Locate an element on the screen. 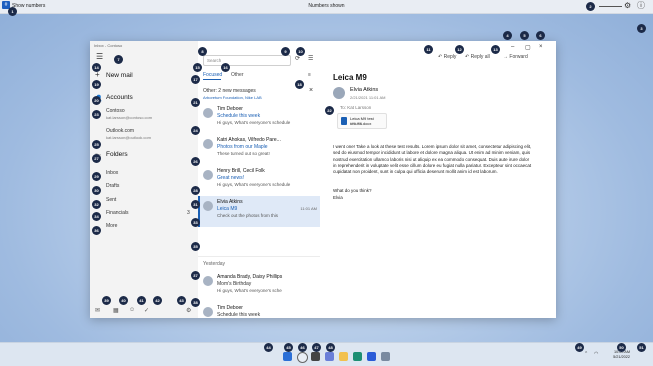 The image size is (653, 366). number-badge: 51 is located at coordinates (641, 347).